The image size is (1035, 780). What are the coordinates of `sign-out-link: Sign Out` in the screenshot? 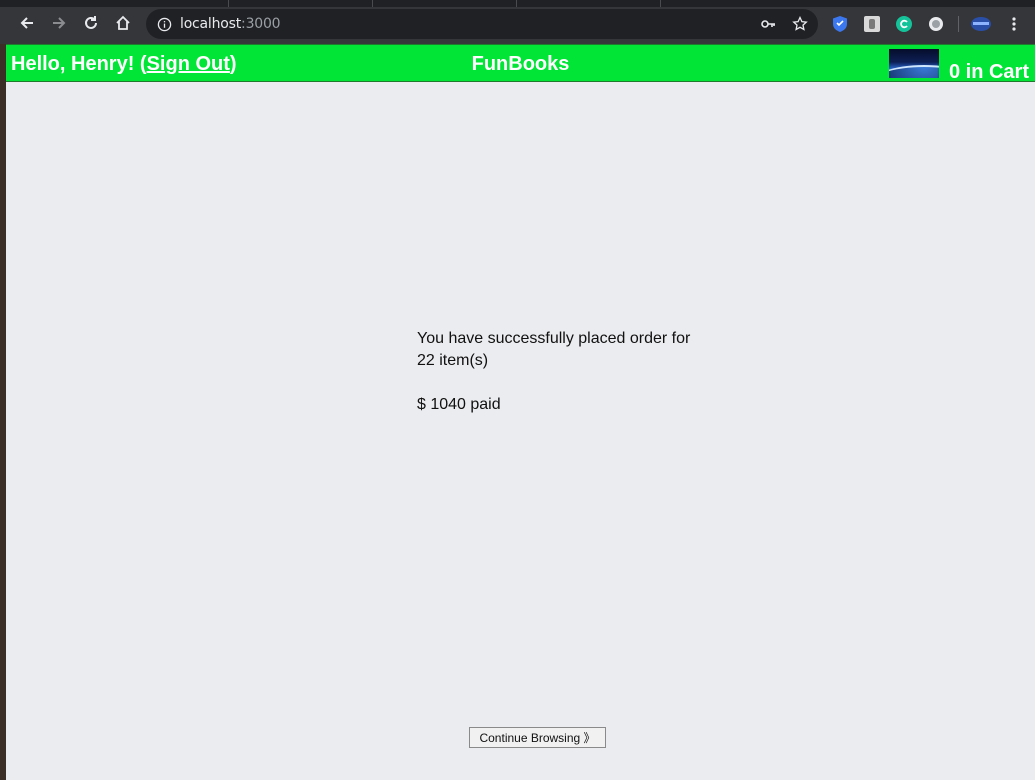 It's located at (188, 64).